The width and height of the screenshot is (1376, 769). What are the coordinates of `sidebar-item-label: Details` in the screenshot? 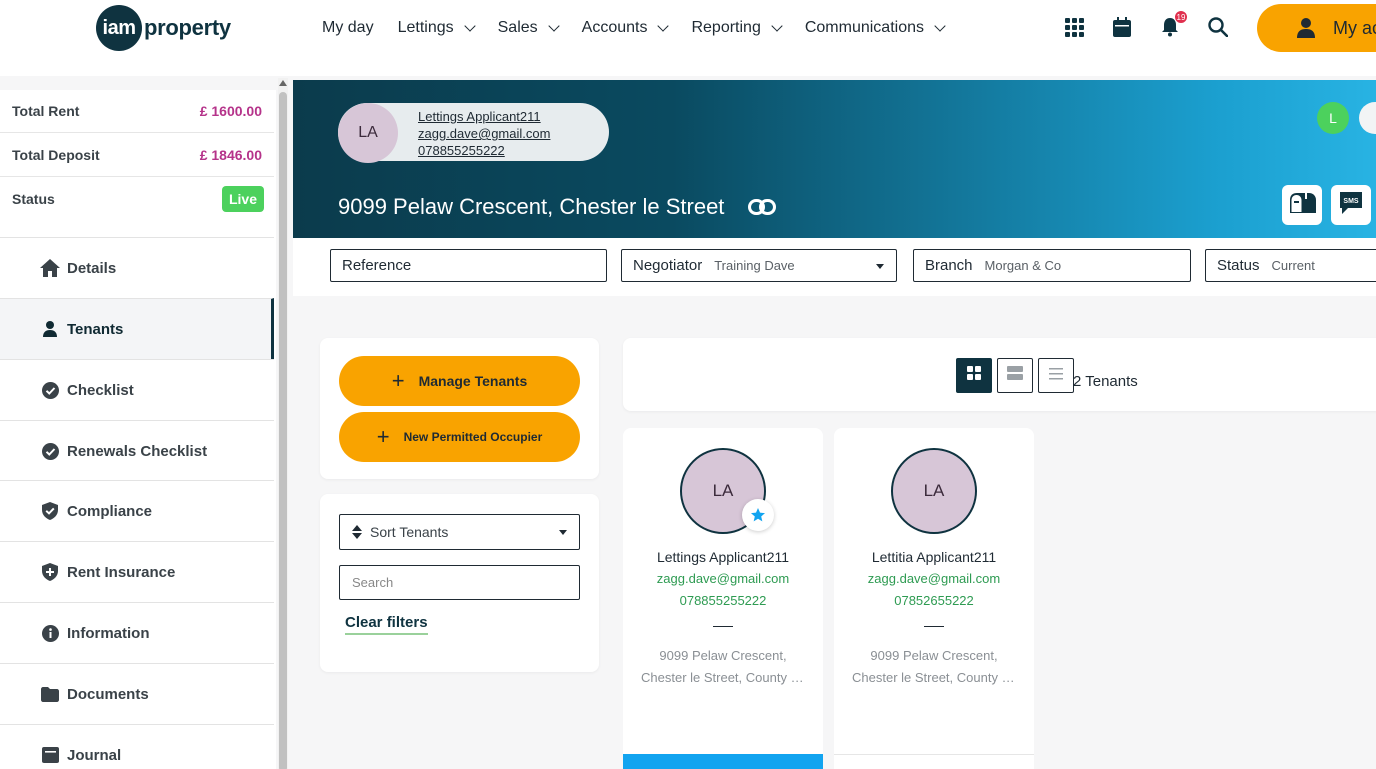 It's located at (92, 268).